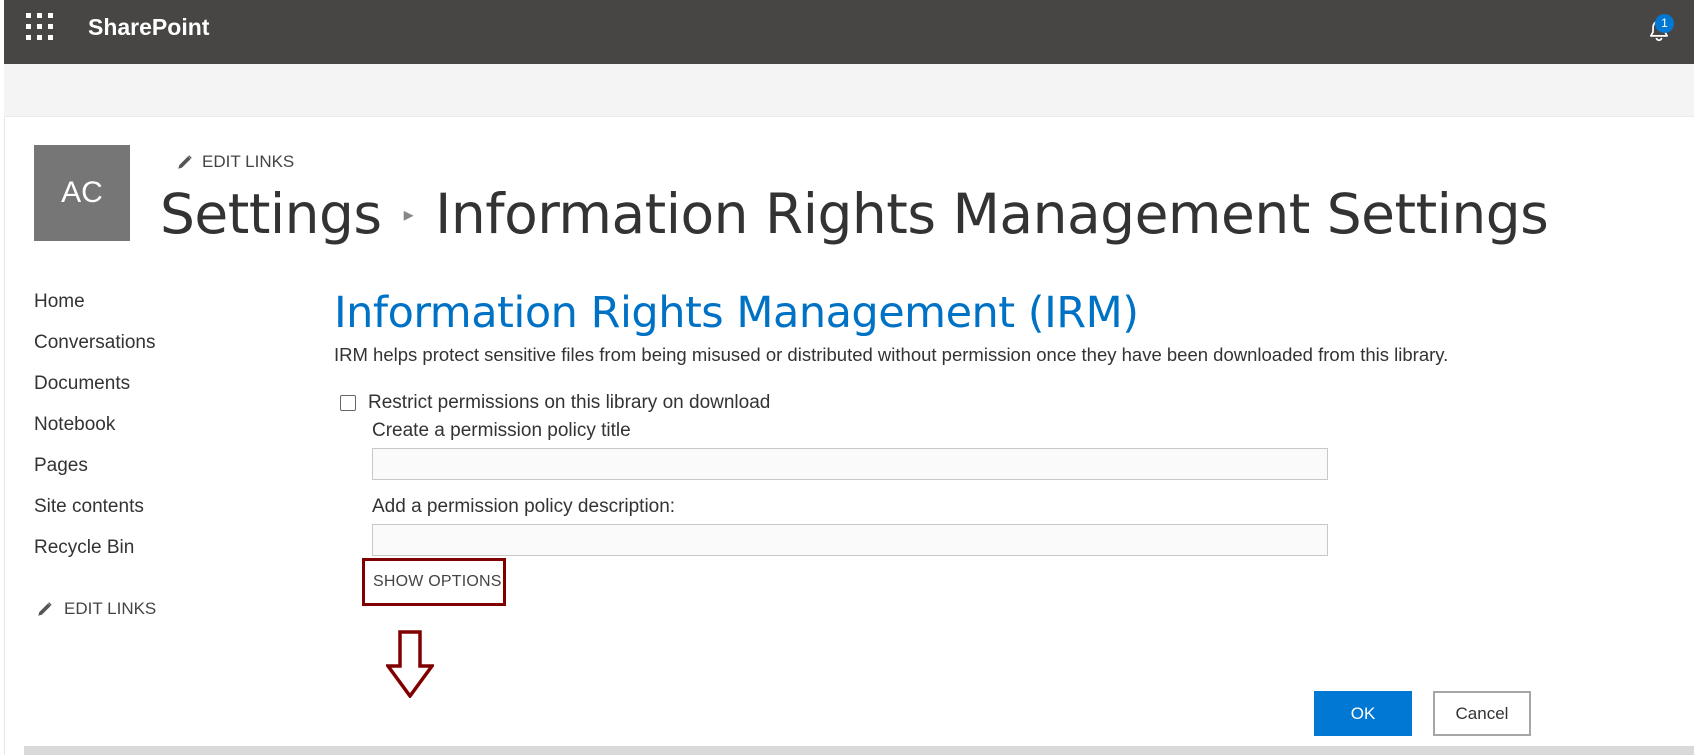 The height and width of the screenshot is (755, 1694). I want to click on notification-badge: 1, so click(1664, 23).